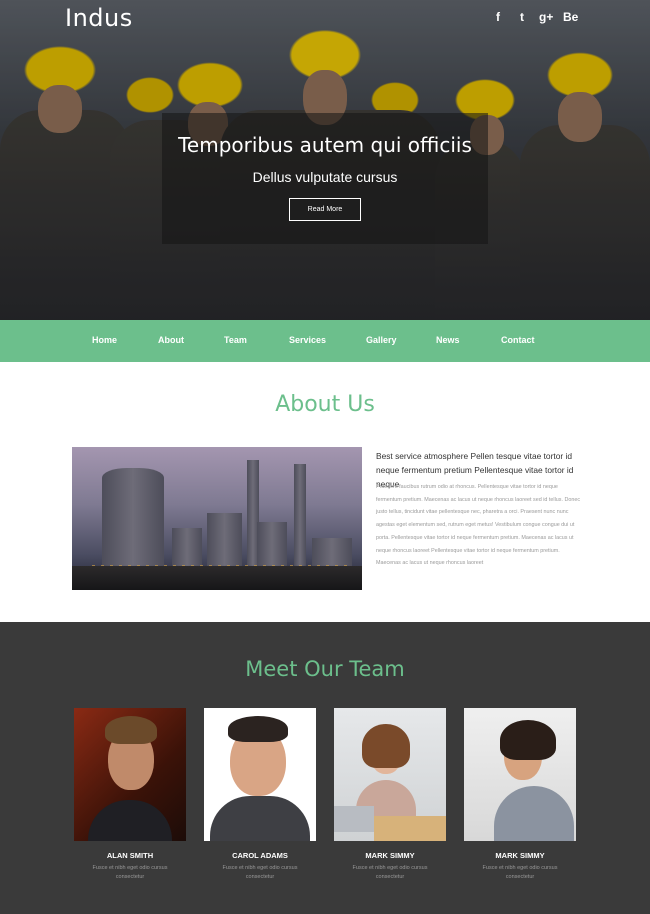 The width and height of the screenshot is (650, 914). What do you see at coordinates (307, 340) in the screenshot?
I see `nav-item-services: Services` at bounding box center [307, 340].